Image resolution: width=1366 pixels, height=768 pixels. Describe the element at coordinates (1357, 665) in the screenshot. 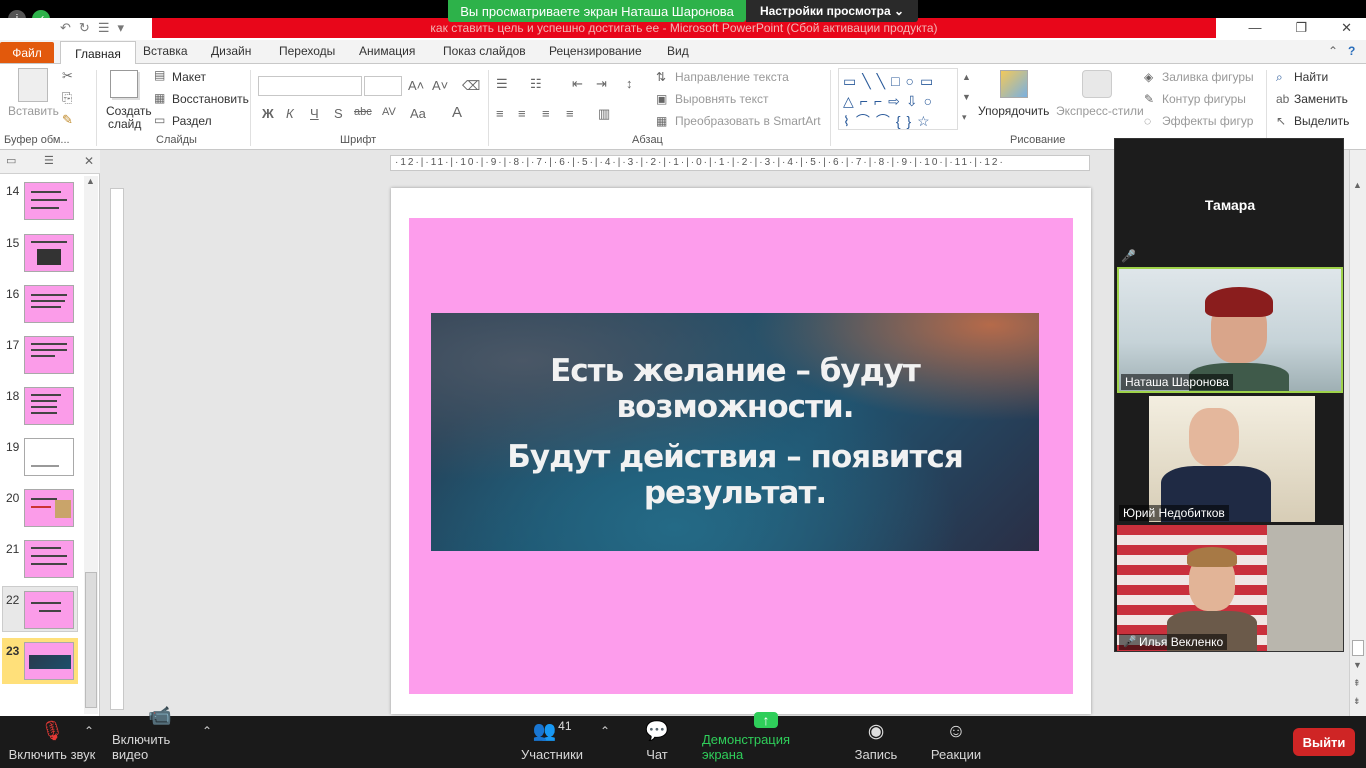

I see `scroll-down-icon: ▼` at that location.